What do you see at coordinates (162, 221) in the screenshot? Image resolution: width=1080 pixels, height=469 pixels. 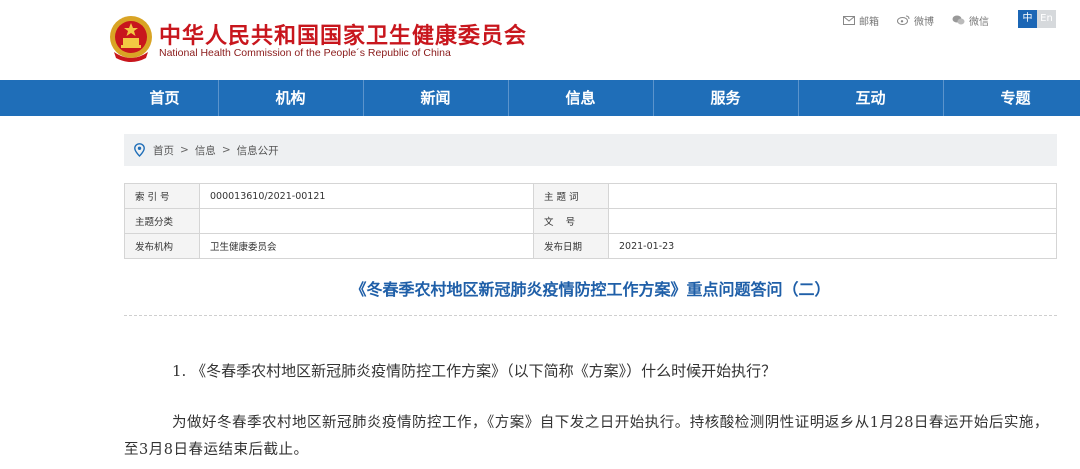 I see `category-label: 主题分类` at bounding box center [162, 221].